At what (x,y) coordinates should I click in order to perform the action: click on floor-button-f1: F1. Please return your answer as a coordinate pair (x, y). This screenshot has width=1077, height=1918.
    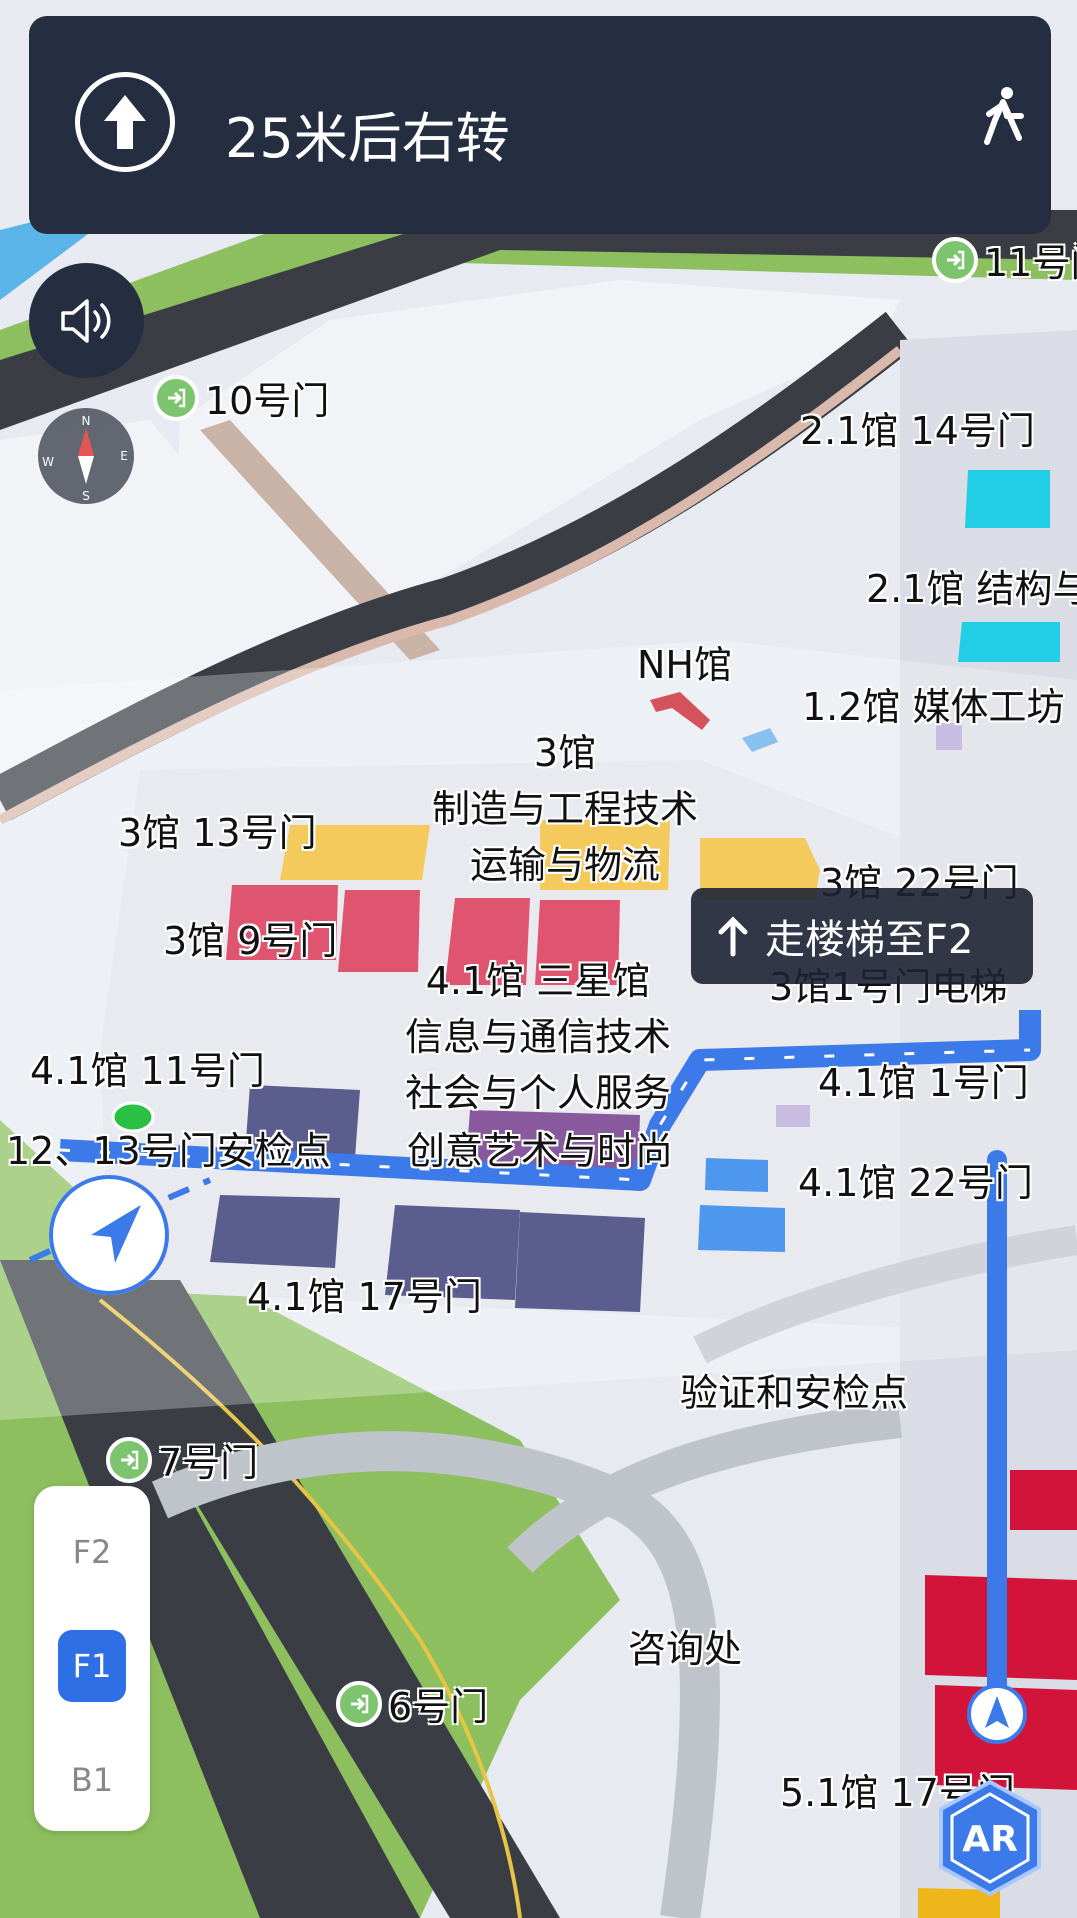
    Looking at the image, I should click on (92, 1666).